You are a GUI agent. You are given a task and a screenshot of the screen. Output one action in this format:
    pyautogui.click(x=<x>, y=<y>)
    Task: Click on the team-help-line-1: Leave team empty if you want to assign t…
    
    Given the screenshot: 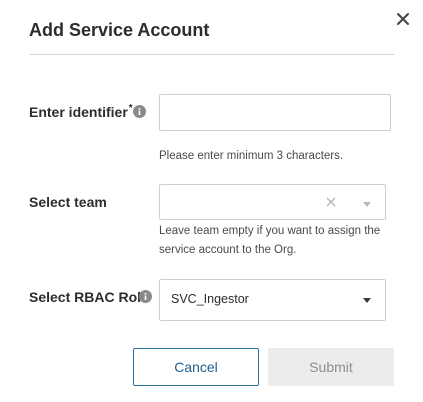 What is the action you would take?
    pyautogui.click(x=270, y=231)
    